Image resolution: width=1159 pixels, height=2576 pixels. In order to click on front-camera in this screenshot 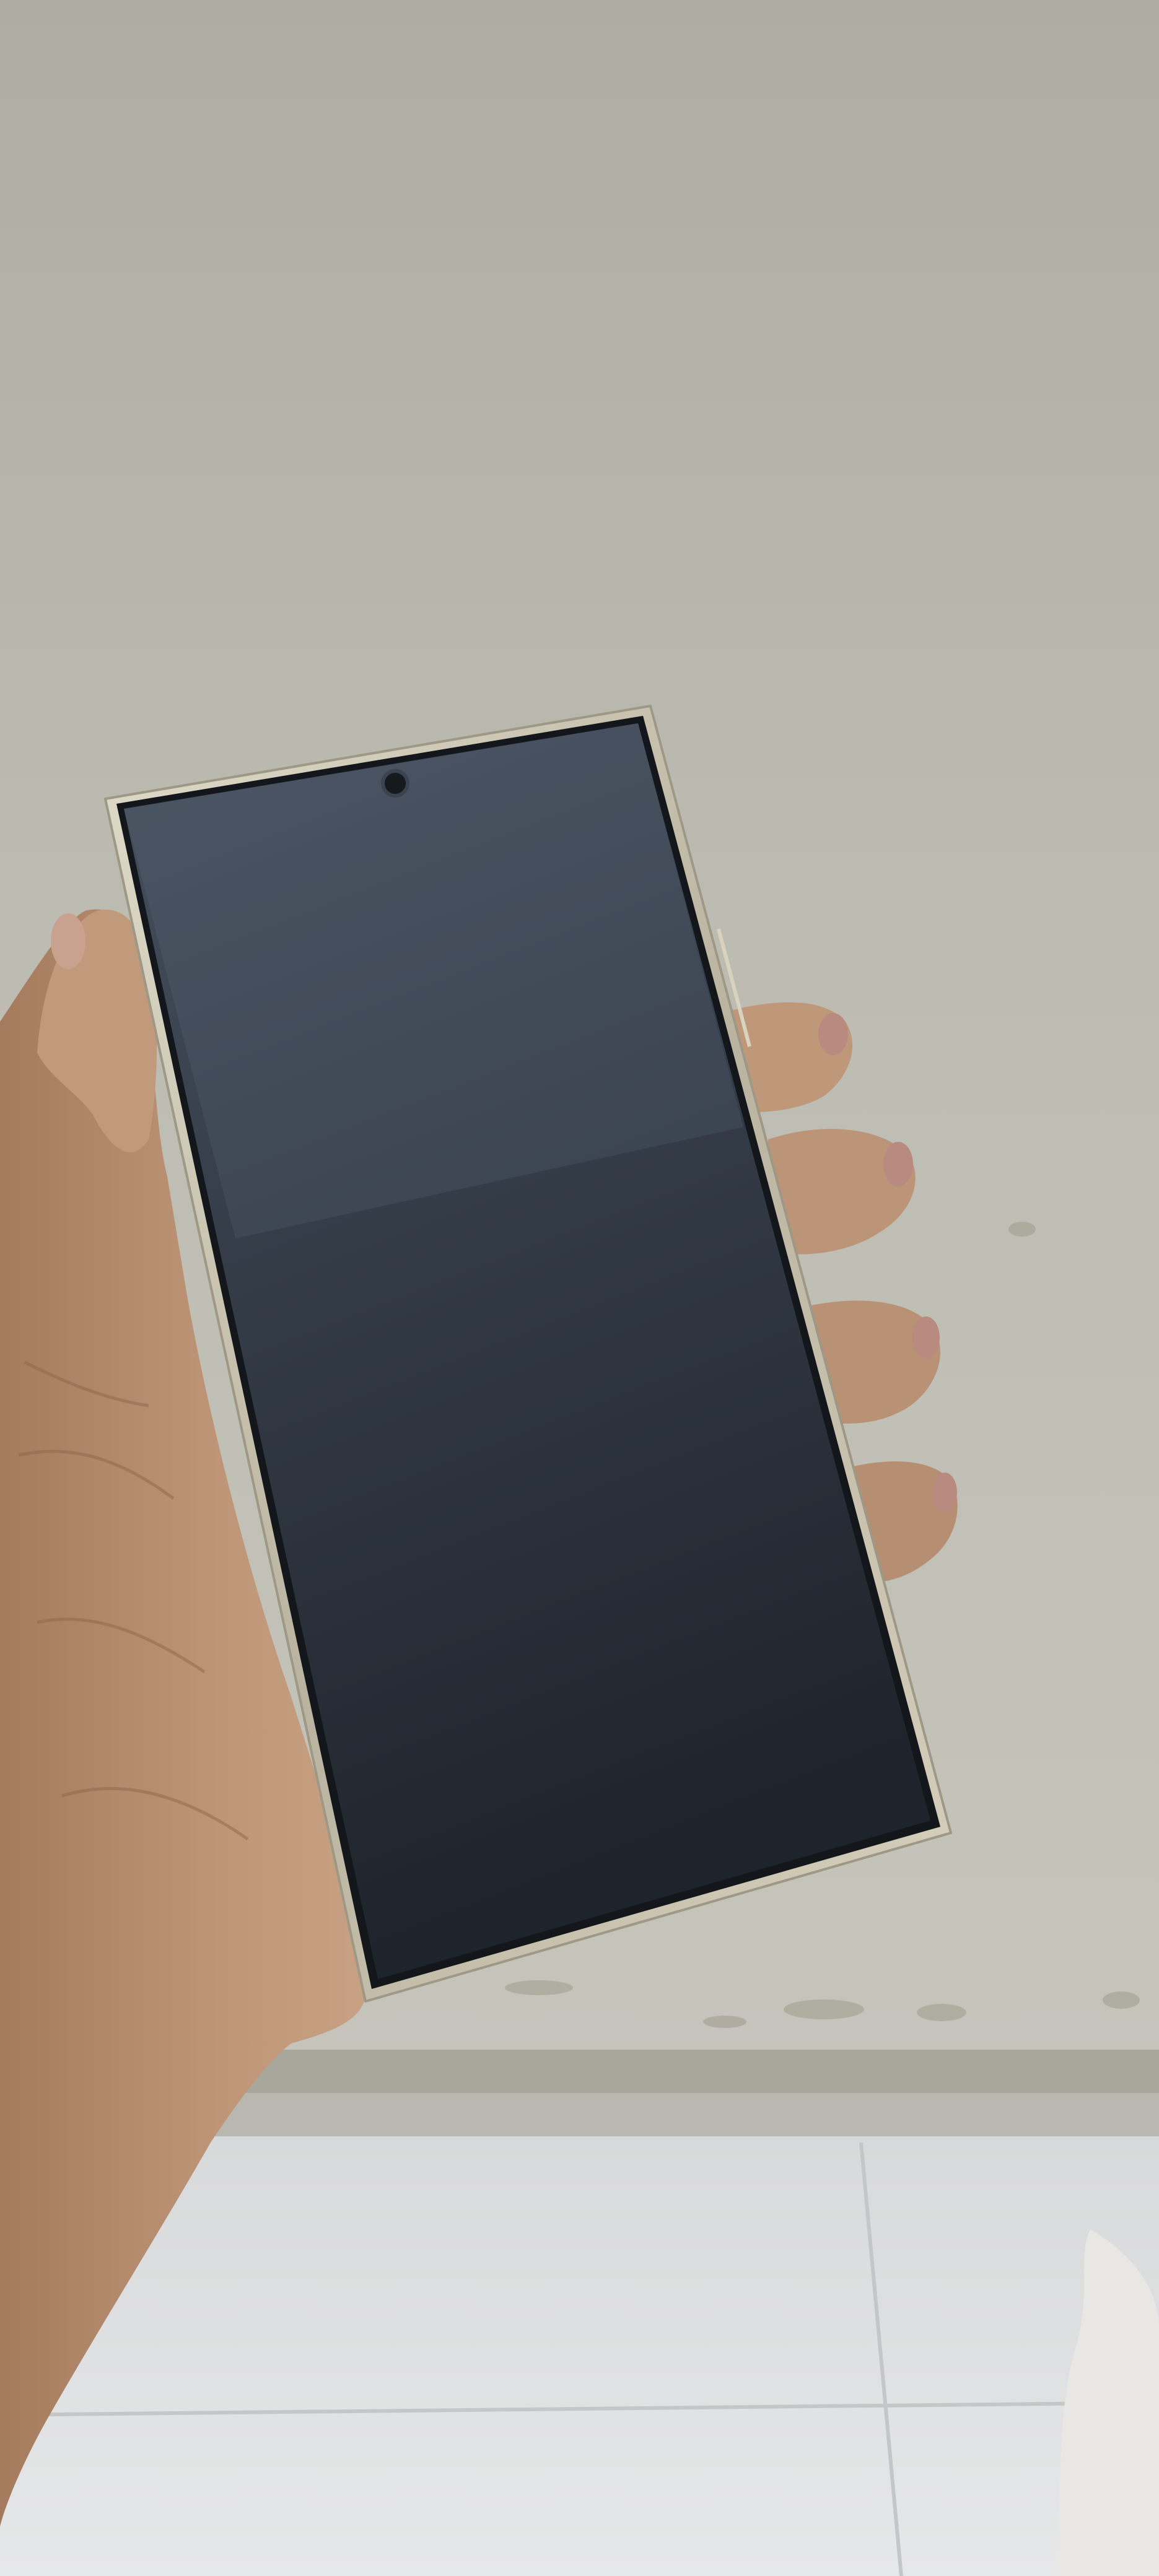, I will do `click(395, 783)`.